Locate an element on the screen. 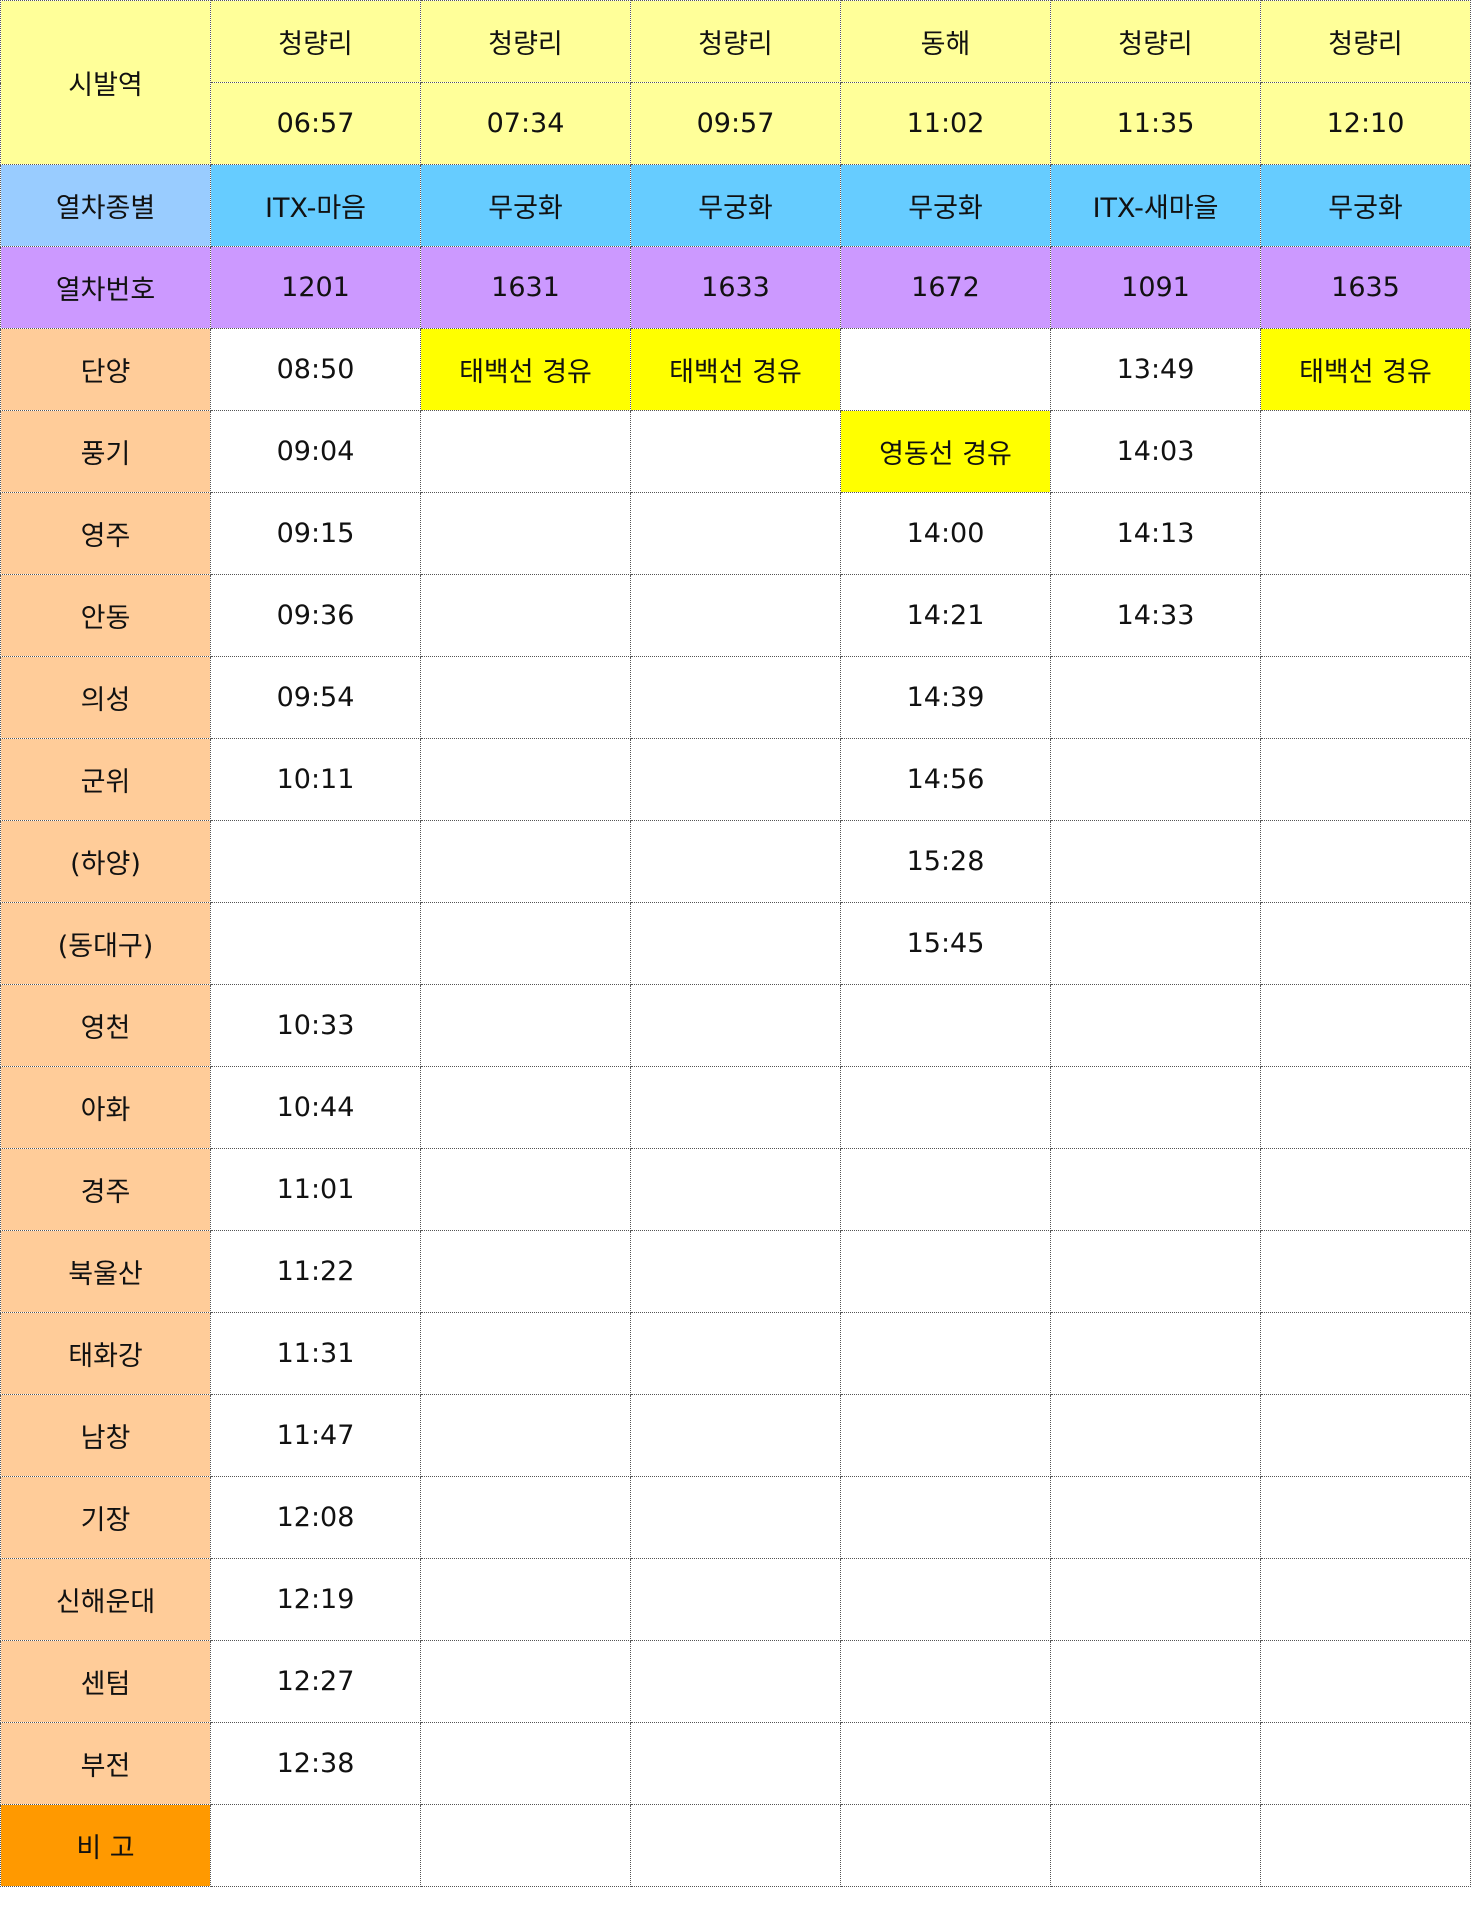 This screenshot has height=1910, width=1471. station-row: 단양 08:50 태백선 경유 태백선 경유 13:49 태백선 경유 is located at coordinates (735, 369).